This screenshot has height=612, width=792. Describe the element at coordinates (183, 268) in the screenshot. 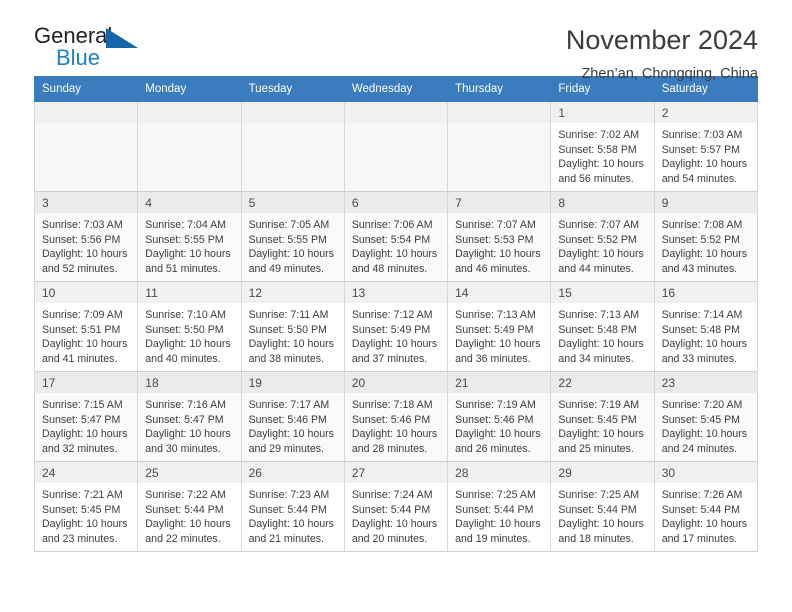

I see `daylight-text-line2: and 51 minutes.` at that location.